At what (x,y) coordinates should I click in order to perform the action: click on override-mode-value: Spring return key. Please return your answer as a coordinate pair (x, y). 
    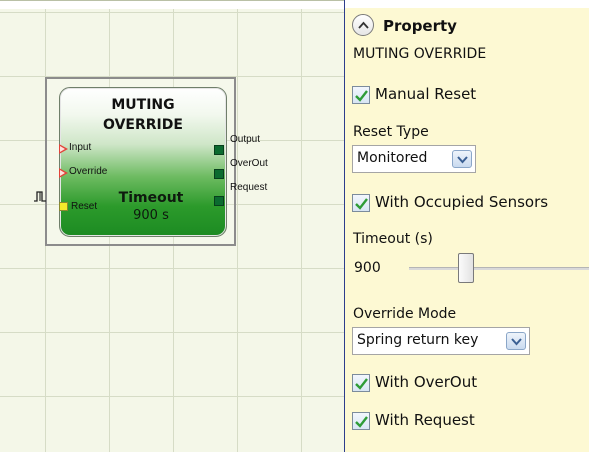
    Looking at the image, I should click on (418, 340).